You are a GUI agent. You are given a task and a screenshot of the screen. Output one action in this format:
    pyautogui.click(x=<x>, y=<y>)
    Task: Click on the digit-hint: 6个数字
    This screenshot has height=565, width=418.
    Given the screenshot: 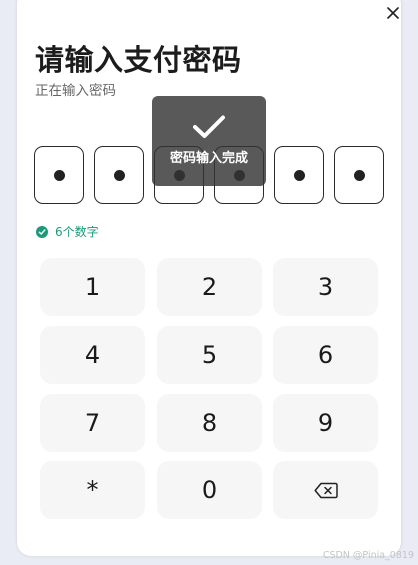 What is the action you would take?
    pyautogui.click(x=67, y=231)
    